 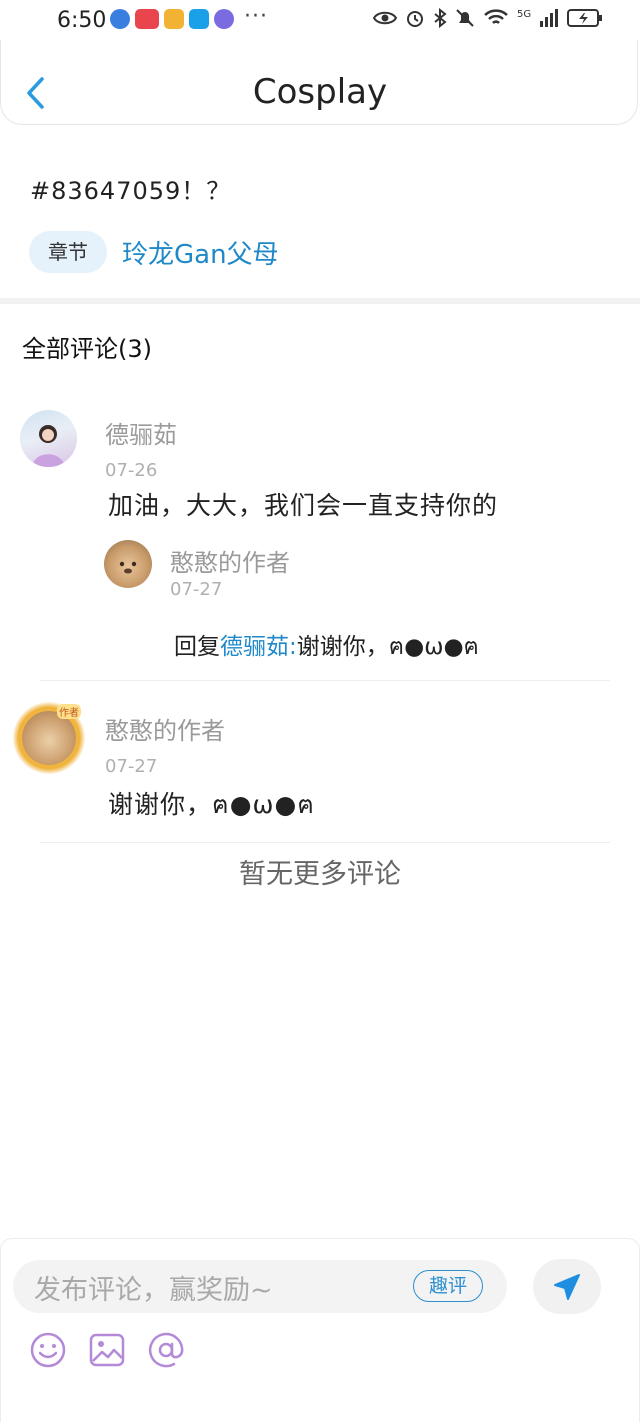 I want to click on eye-icon, so click(x=385, y=18).